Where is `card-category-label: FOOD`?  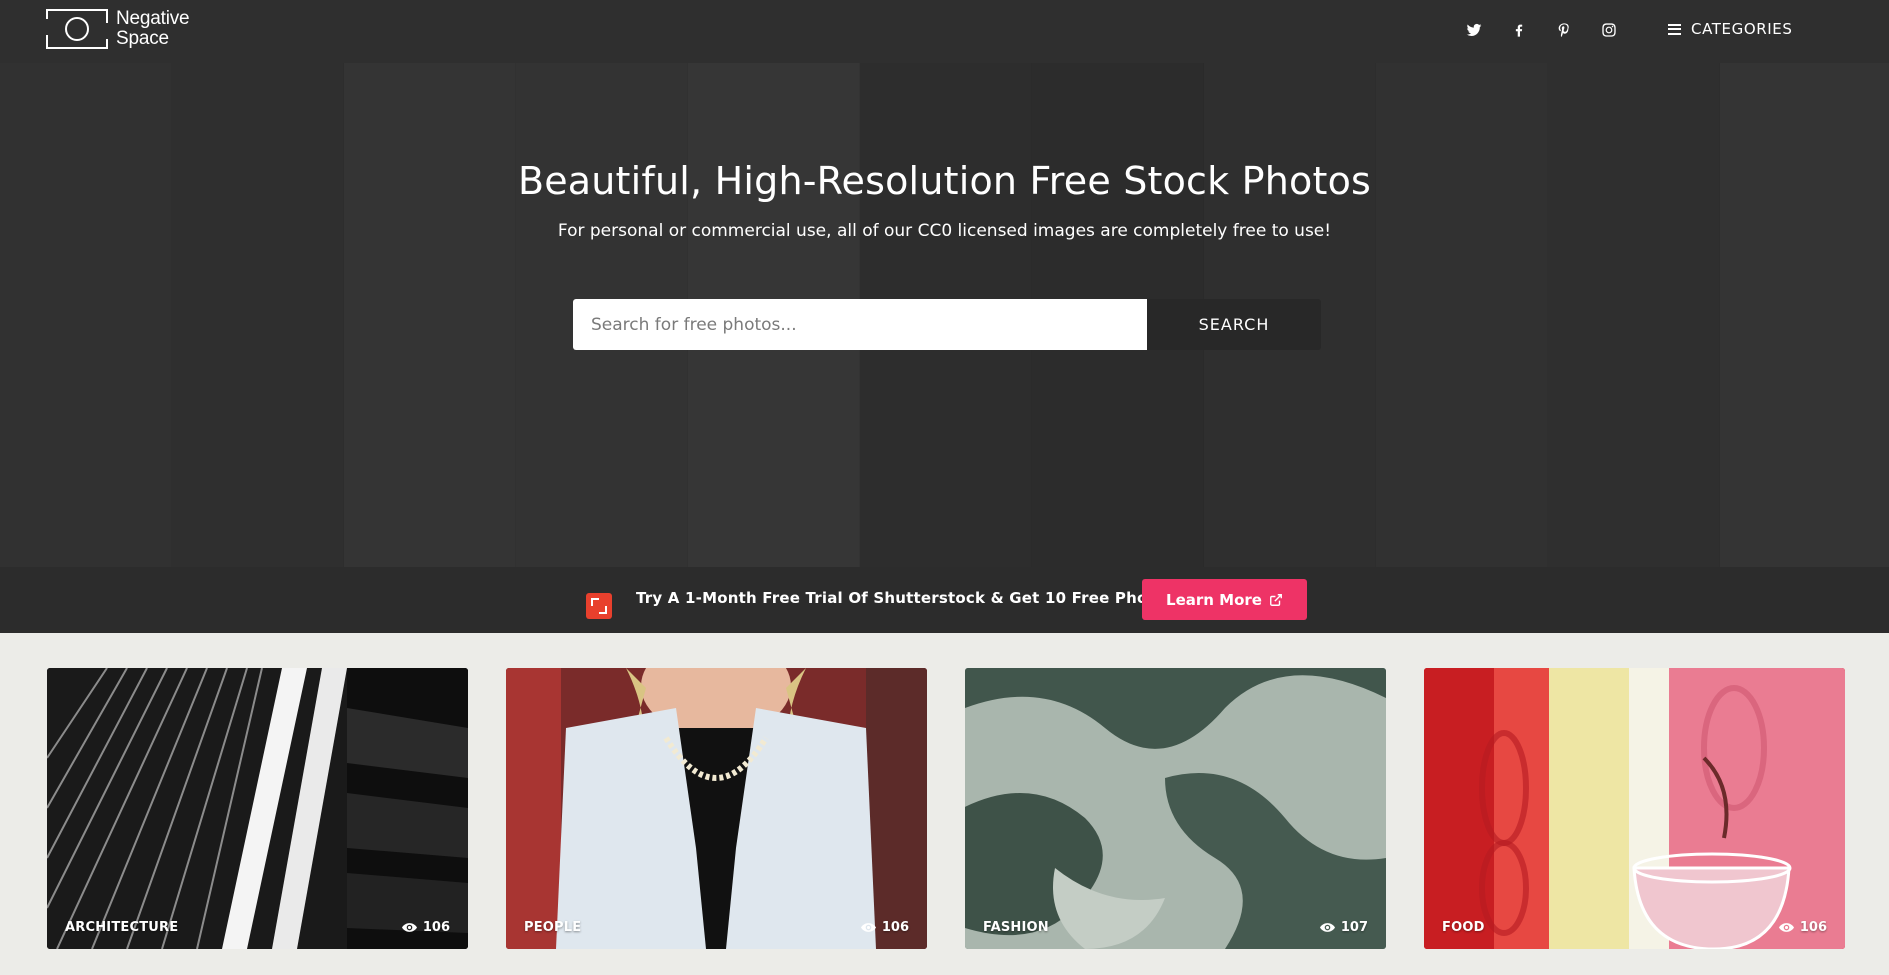 card-category-label: FOOD is located at coordinates (1463, 927).